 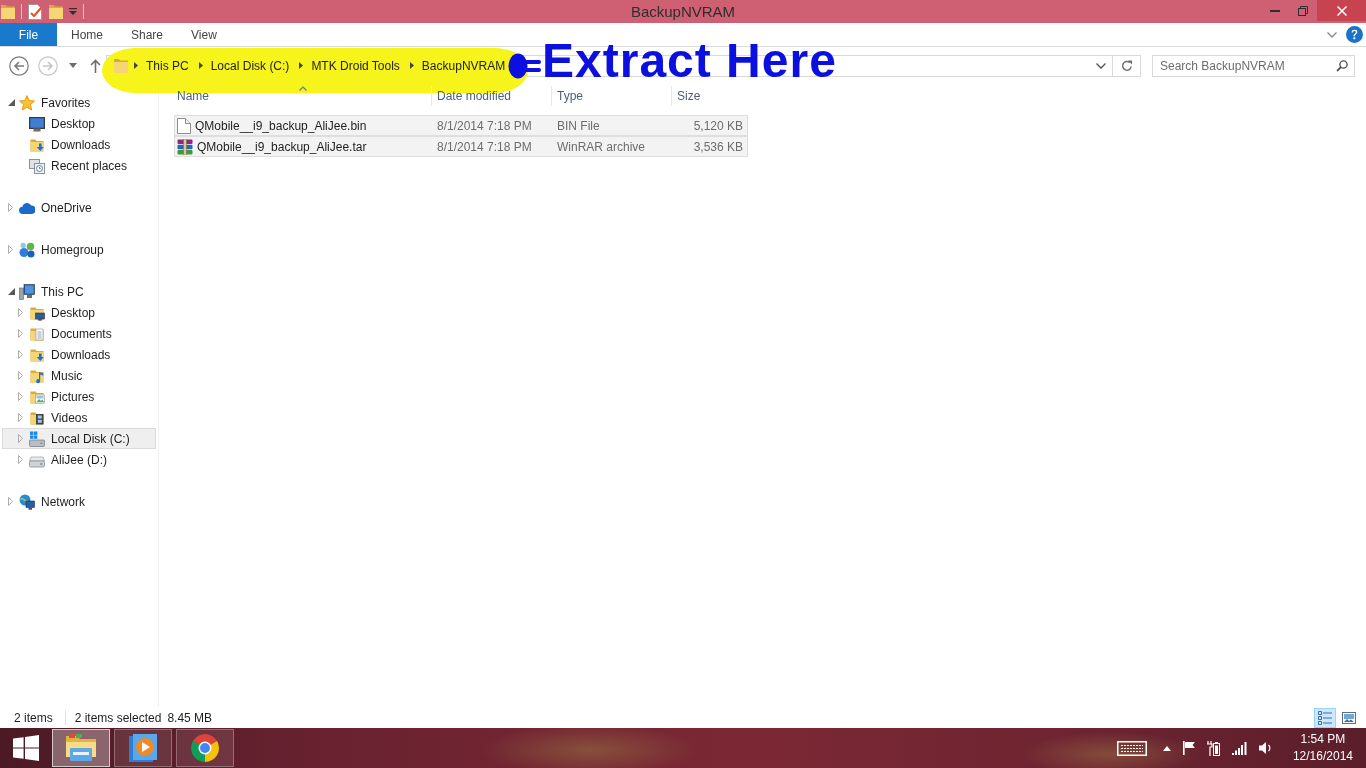 What do you see at coordinates (26, 748) in the screenshot?
I see `windows-logo-icon` at bounding box center [26, 748].